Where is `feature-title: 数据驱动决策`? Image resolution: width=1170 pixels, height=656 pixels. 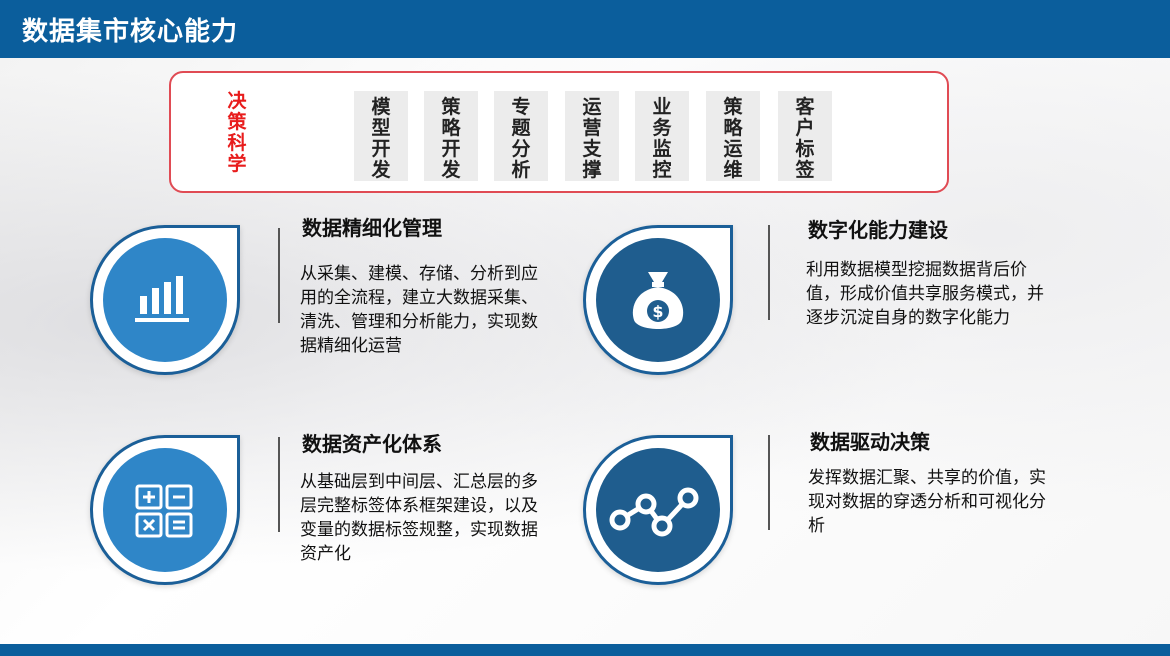
feature-title: 数据驱动决策 is located at coordinates (870, 442).